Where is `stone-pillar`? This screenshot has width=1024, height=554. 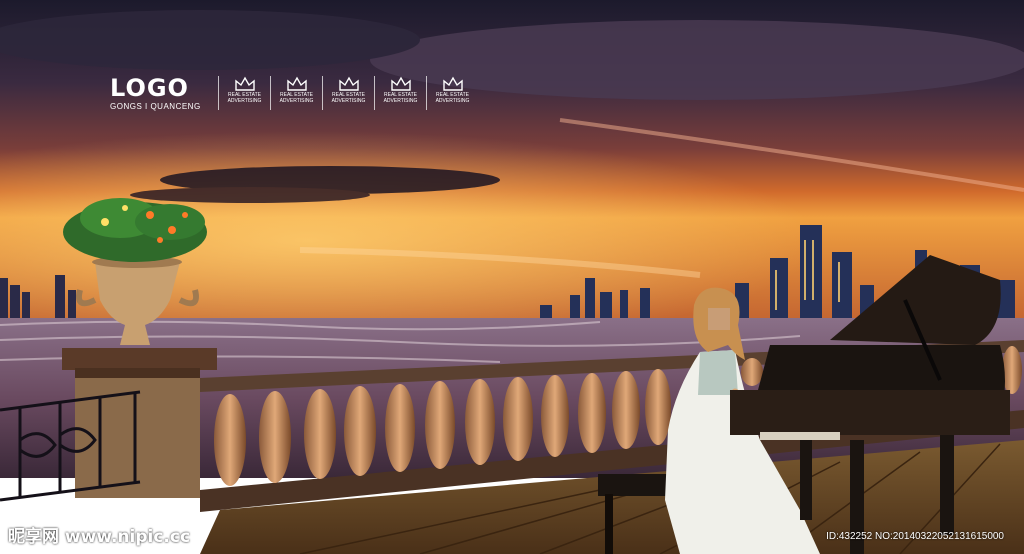
stone-pillar is located at coordinates (139, 423).